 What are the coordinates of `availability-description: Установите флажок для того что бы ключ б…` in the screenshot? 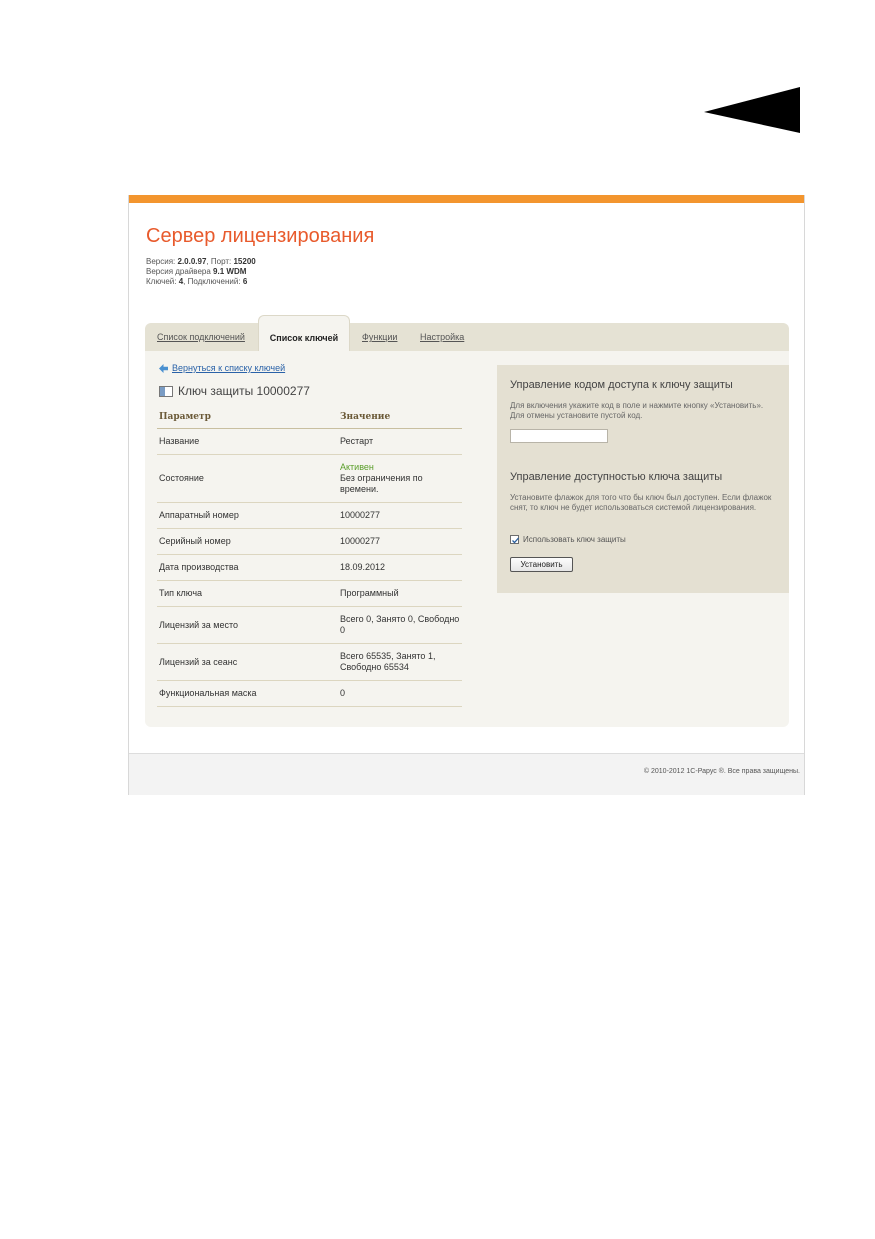 It's located at (641, 502).